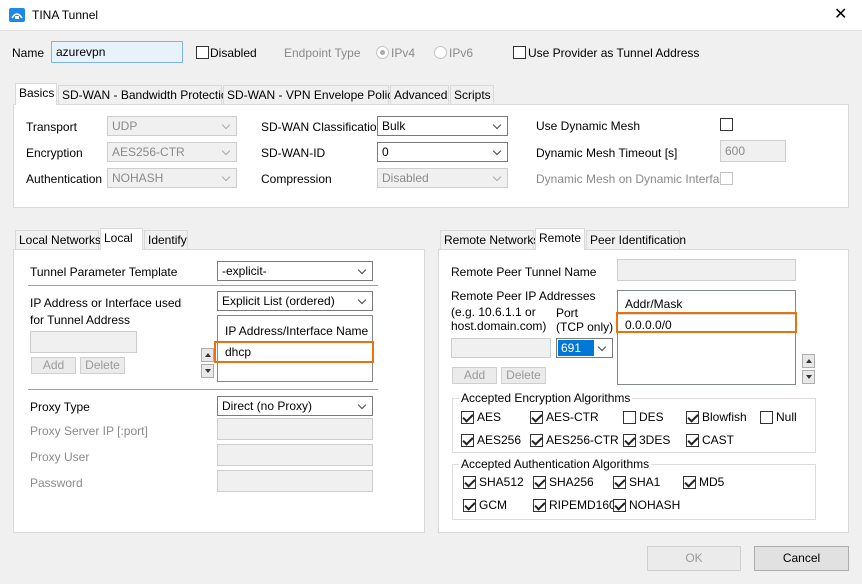  What do you see at coordinates (102, 365) in the screenshot?
I see `local-delete-button: Delete` at bounding box center [102, 365].